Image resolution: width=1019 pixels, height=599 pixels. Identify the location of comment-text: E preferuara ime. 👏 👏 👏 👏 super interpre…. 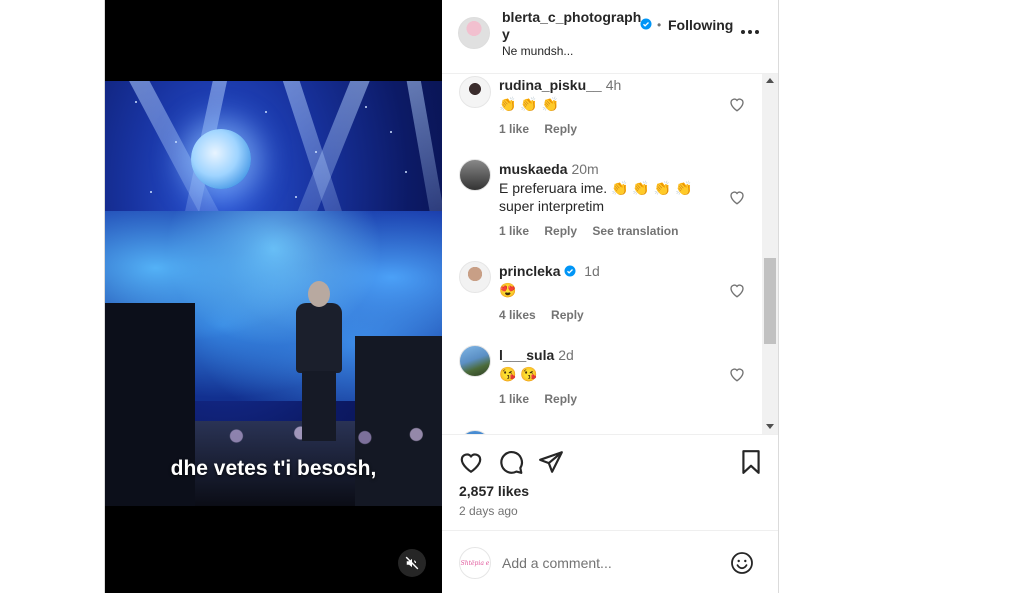
(596, 197).